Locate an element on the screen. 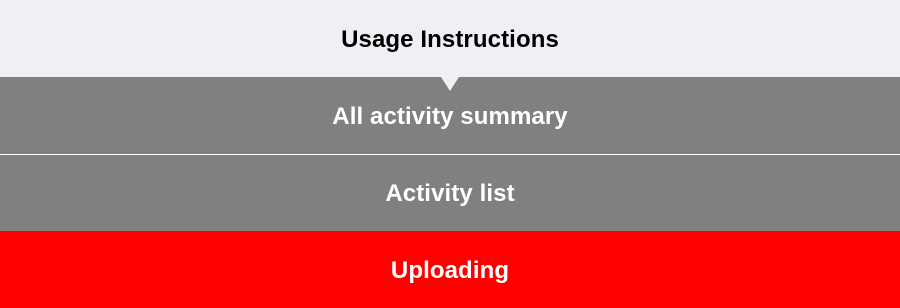  selection-pointer-icon is located at coordinates (450, 84).